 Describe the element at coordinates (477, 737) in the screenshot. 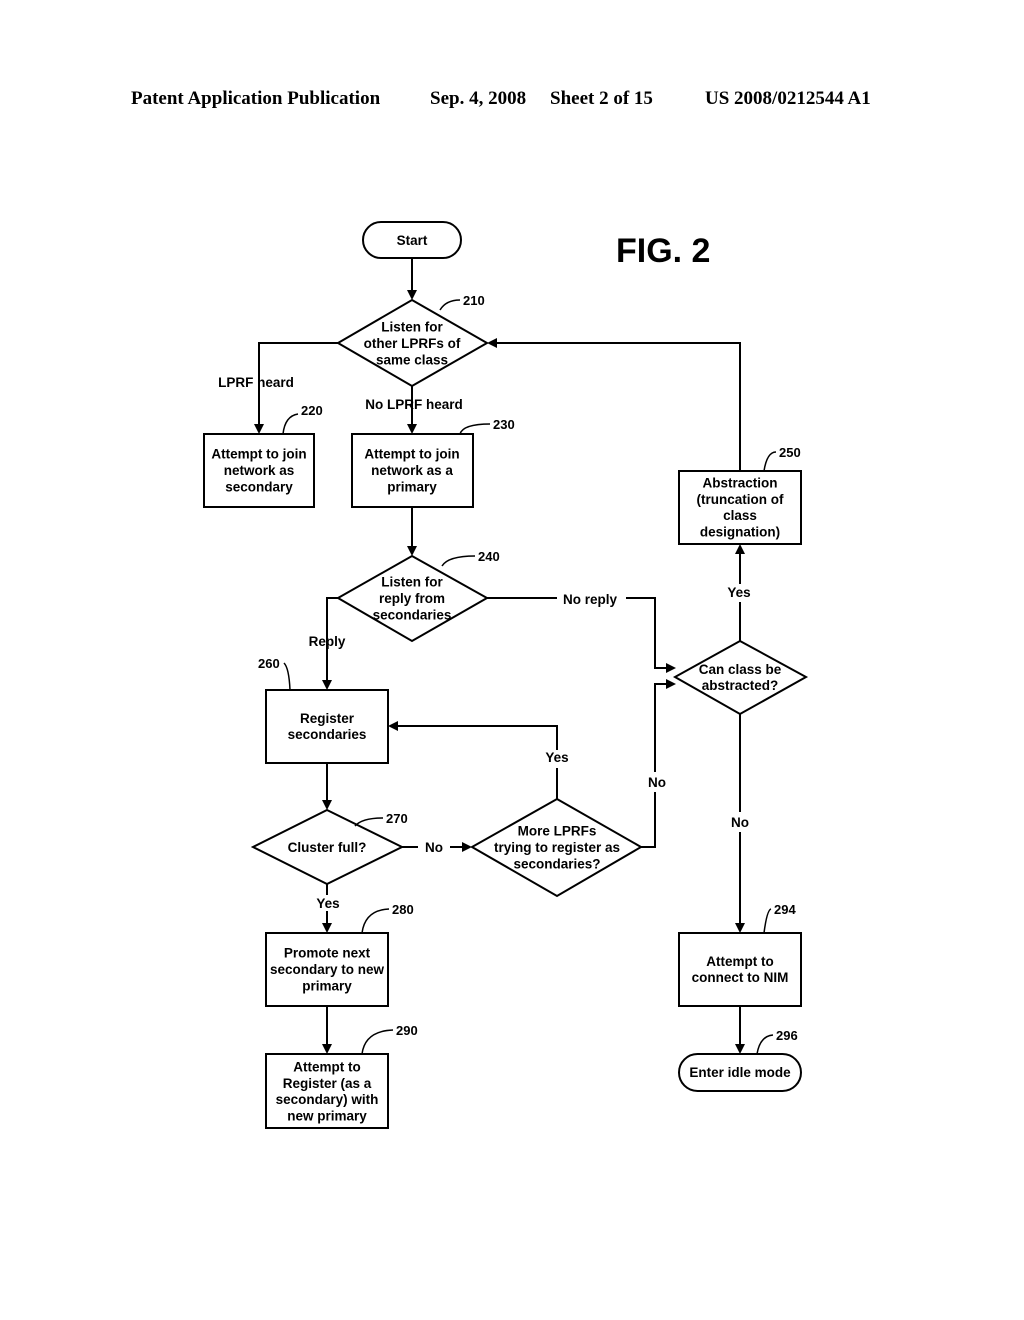

I see `edge-more-260-b` at that location.